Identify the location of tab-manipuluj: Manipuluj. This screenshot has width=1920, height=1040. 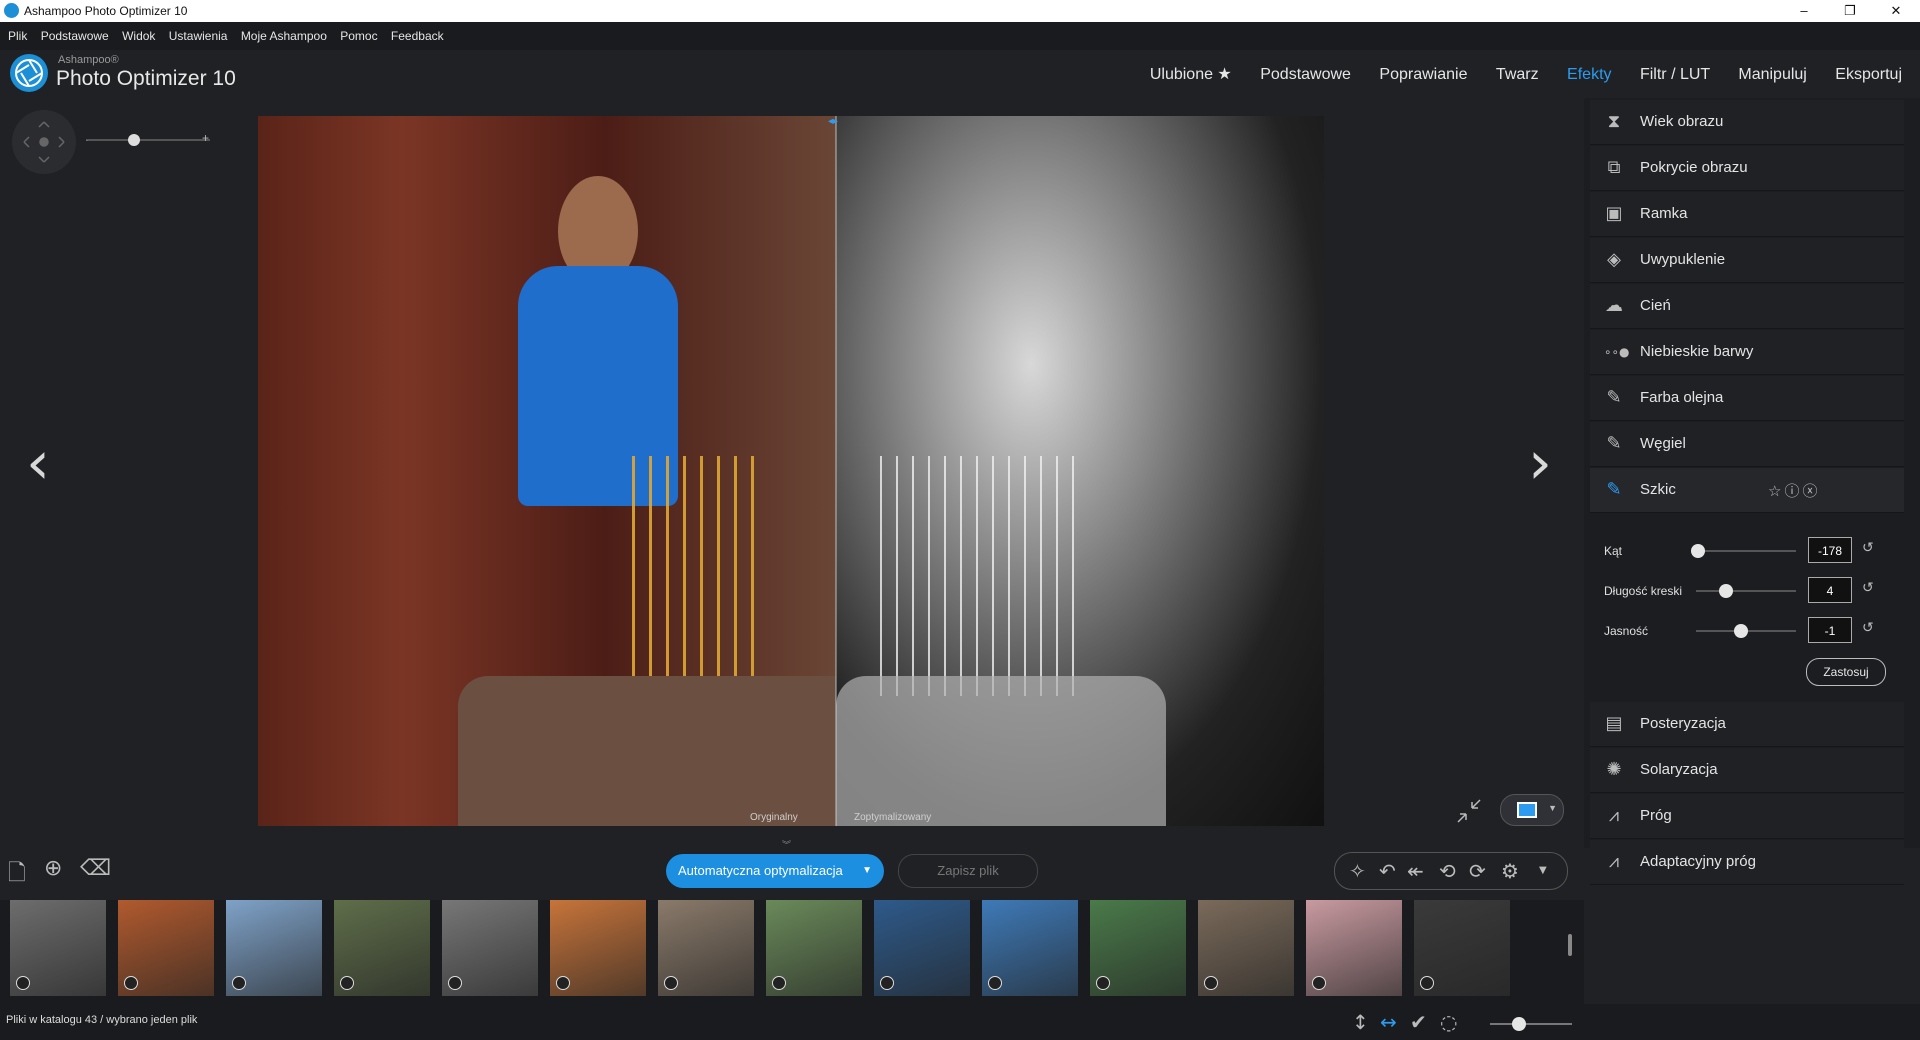
(1772, 74).